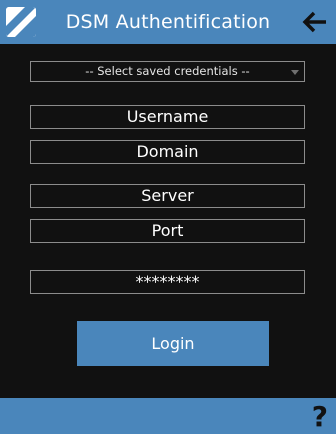 The width and height of the screenshot is (336, 434). I want to click on saved-credentials-value: -- Select saved credentials --, so click(167, 71).